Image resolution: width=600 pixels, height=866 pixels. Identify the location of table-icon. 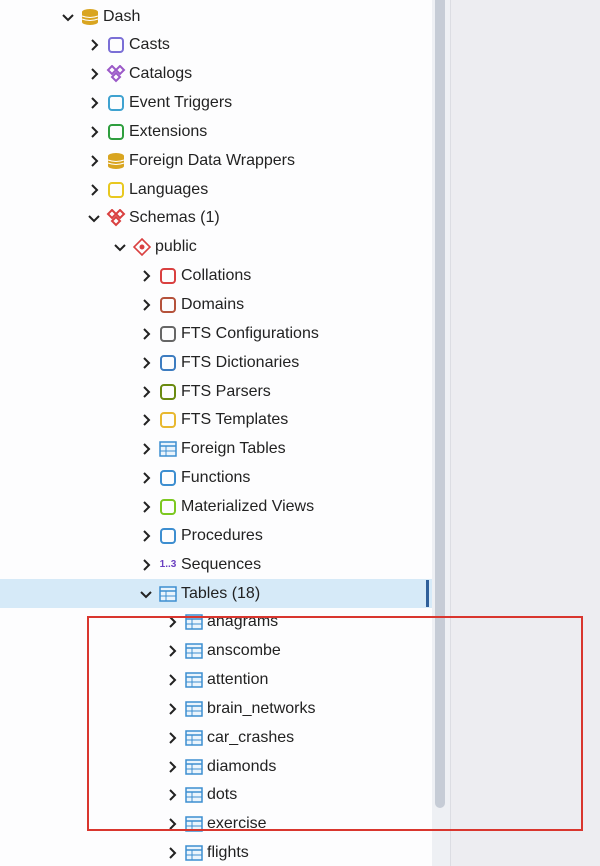
(194, 853).